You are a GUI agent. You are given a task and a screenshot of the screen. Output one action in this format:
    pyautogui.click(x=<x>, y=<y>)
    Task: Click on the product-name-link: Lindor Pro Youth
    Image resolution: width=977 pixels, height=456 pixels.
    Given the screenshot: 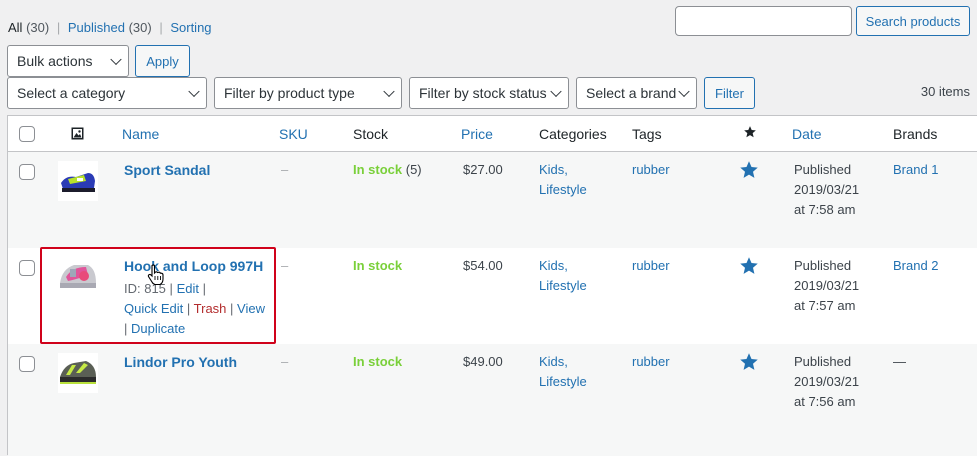 What is the action you would take?
    pyautogui.click(x=180, y=362)
    